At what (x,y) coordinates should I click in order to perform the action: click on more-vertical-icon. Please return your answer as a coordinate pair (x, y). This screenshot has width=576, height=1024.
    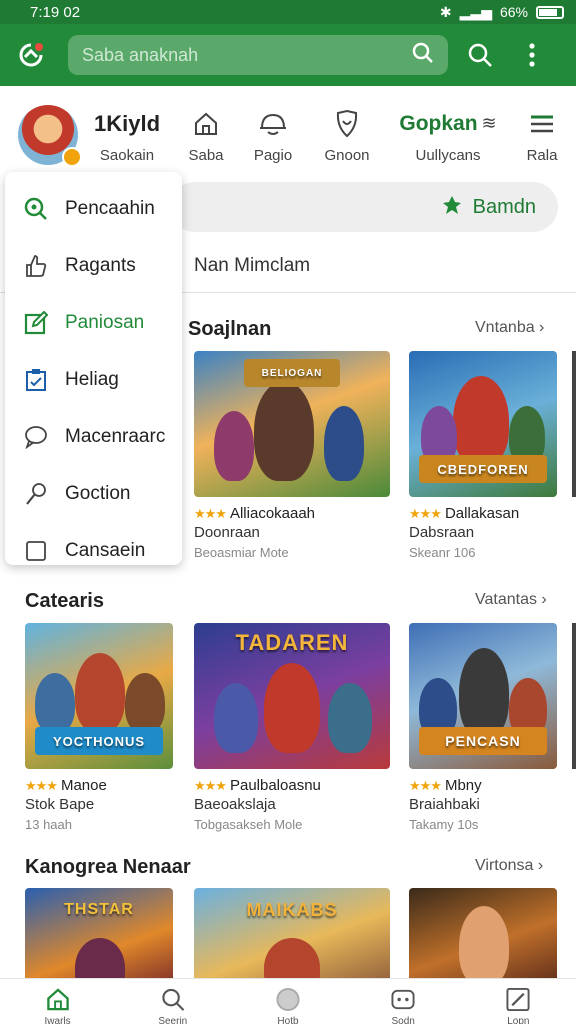
    Looking at the image, I should click on (532, 55).